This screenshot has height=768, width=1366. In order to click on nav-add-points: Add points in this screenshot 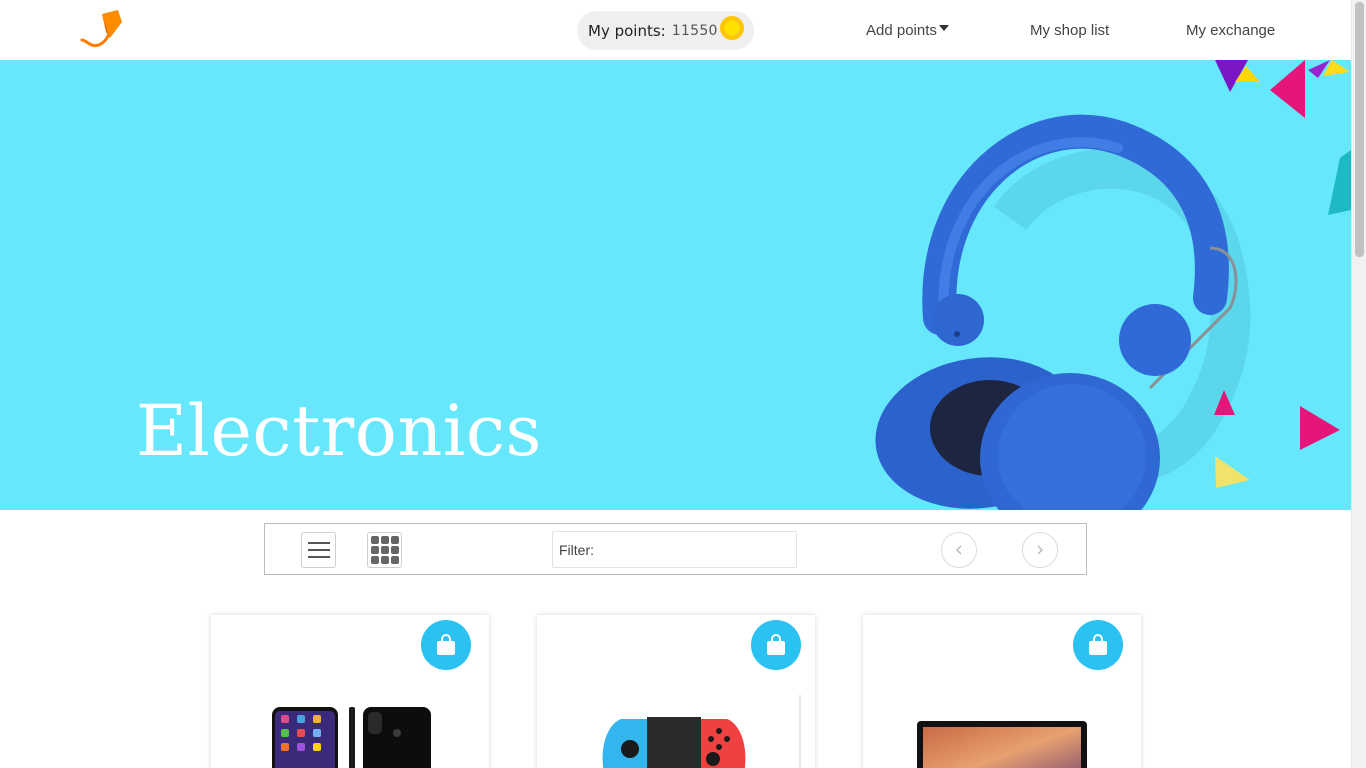, I will do `click(907, 30)`.